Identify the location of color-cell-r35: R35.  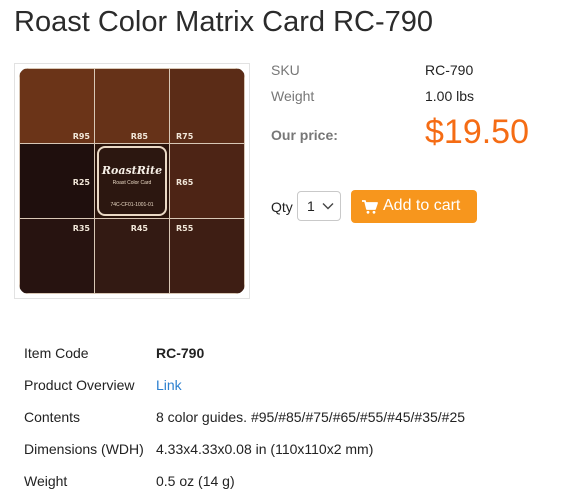
(57, 256).